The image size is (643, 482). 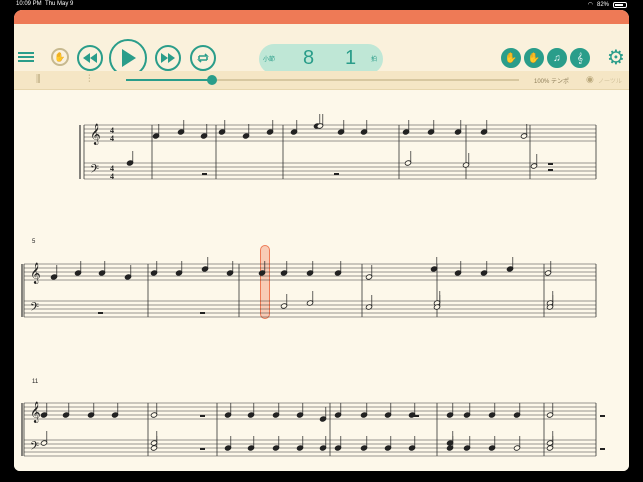 What do you see at coordinates (511, 58) in the screenshot?
I see `hand-icon: ✋` at bounding box center [511, 58].